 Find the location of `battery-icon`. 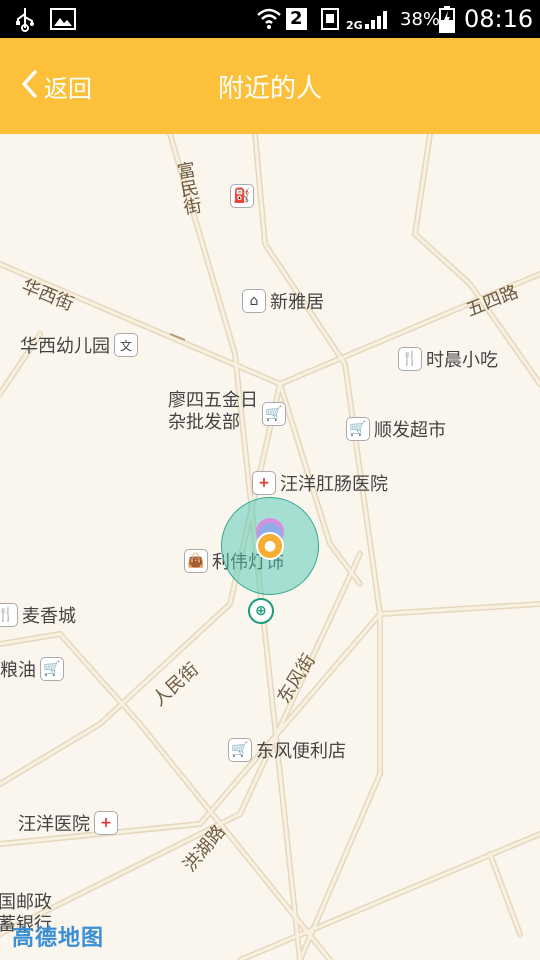

battery-icon is located at coordinates (447, 19).